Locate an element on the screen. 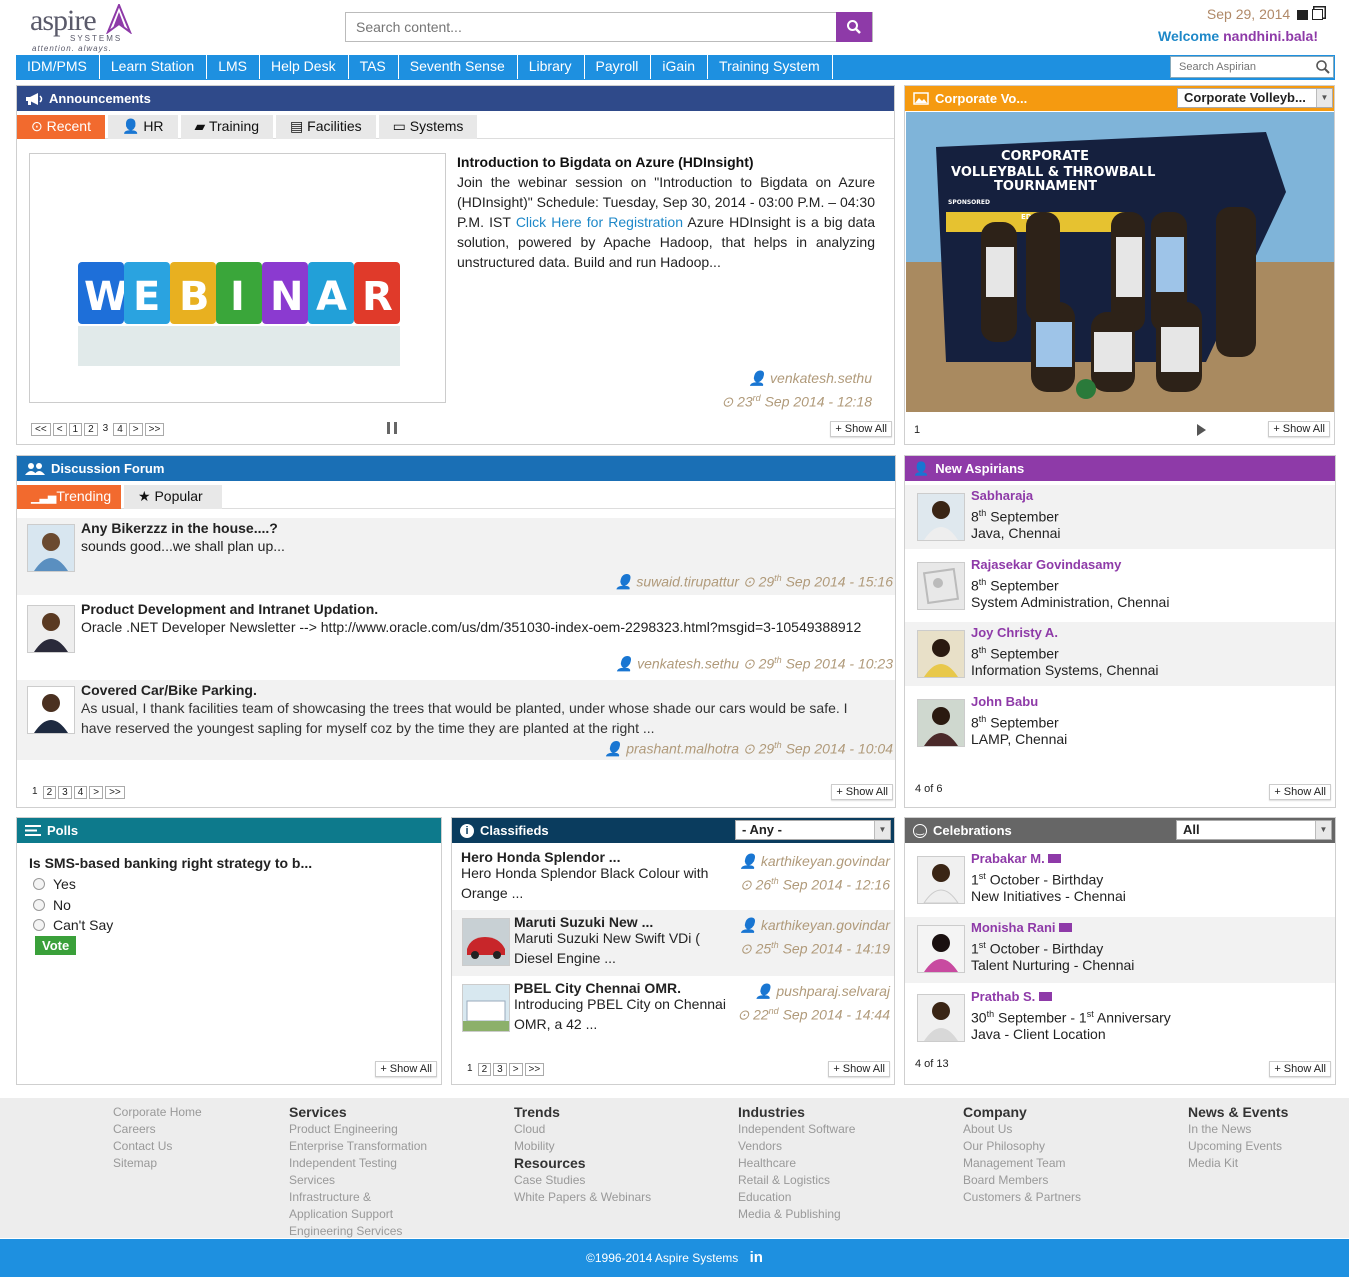 This screenshot has height=1280, width=1349. footer-link: Careers is located at coordinates (157, 1129).